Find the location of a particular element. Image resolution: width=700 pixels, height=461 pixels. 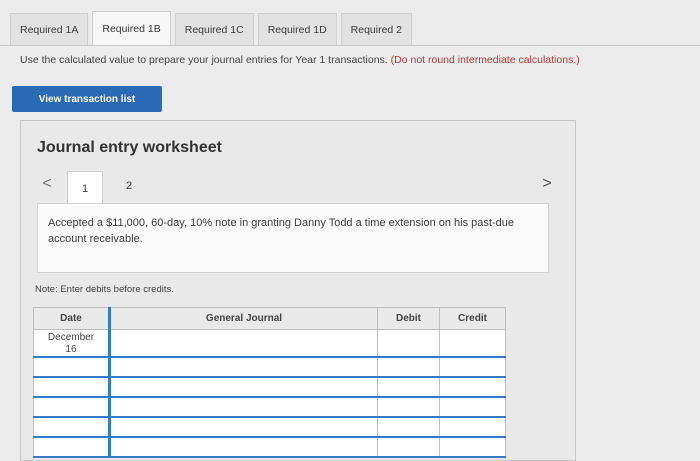

table-header-row: Date General Journal Debit Credit is located at coordinates (269, 318).